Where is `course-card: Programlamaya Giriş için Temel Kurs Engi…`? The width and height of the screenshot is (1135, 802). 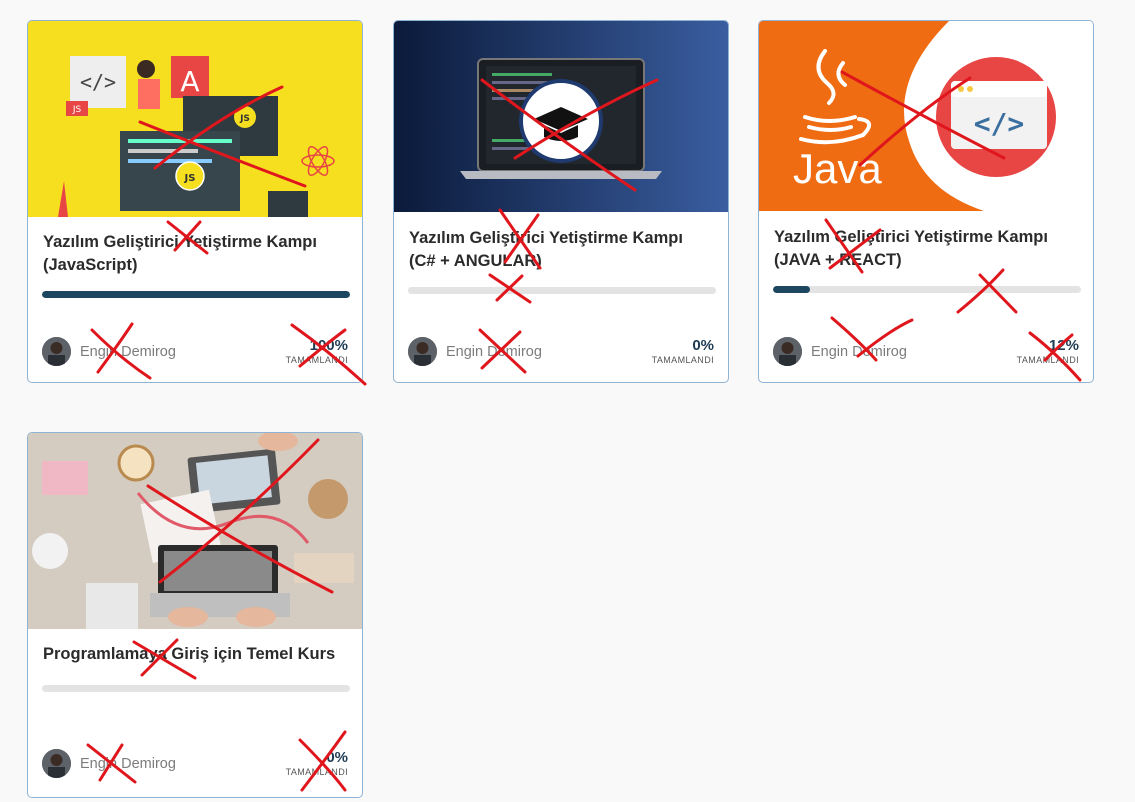 course-card: Programlamaya Giriş için Temel Kurs Engi… is located at coordinates (195, 615).